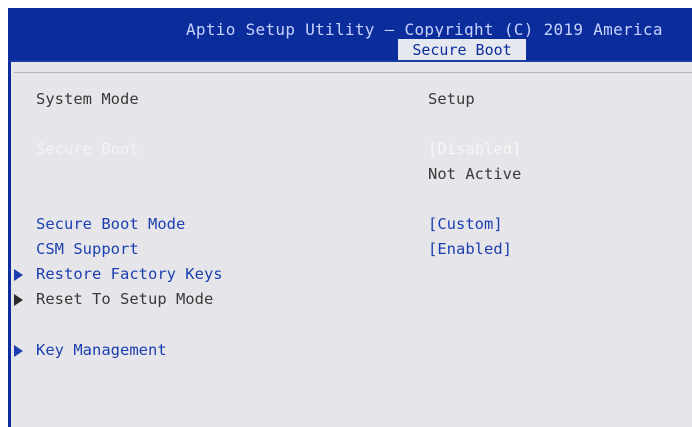 This screenshot has height=427, width=692. What do you see at coordinates (110, 224) in the screenshot?
I see `secure-boot-mode-label: Secure Boot Mode` at bounding box center [110, 224].